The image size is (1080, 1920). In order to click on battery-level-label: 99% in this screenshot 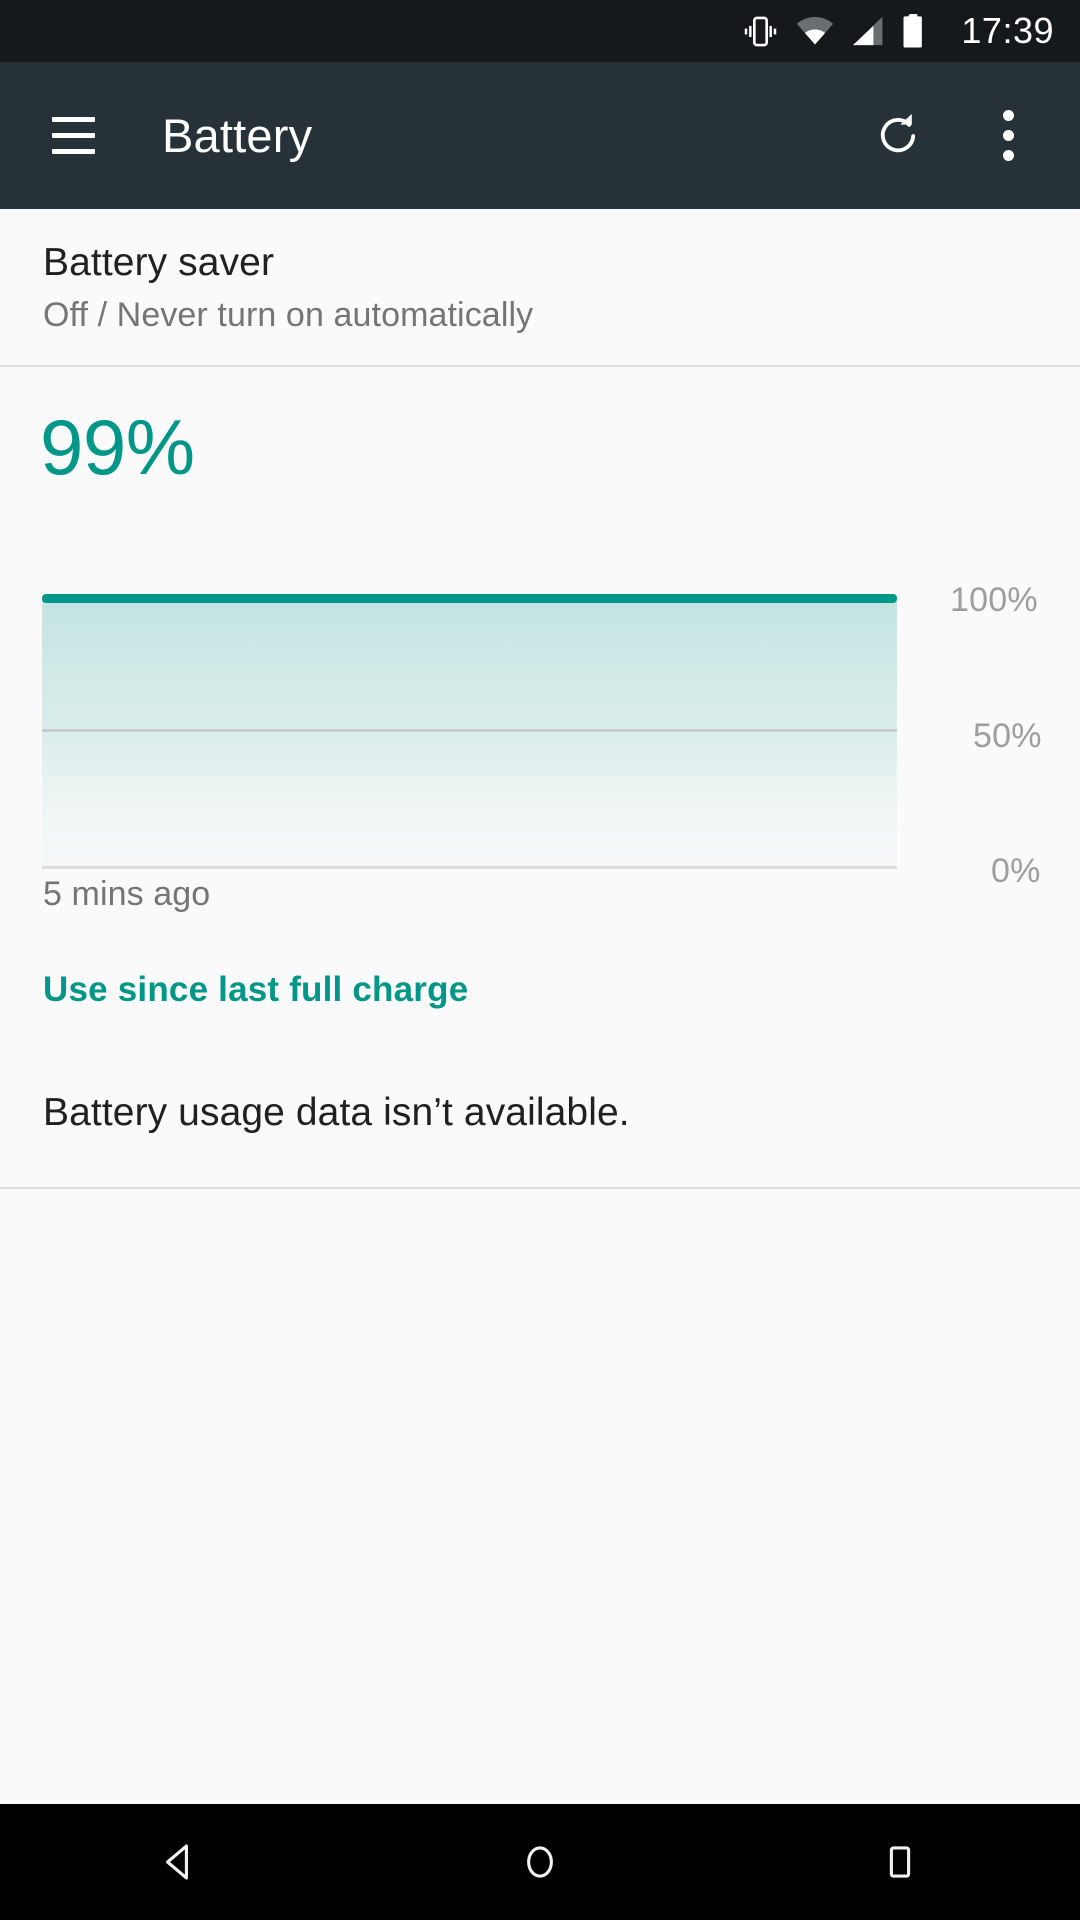, I will do `click(117, 446)`.